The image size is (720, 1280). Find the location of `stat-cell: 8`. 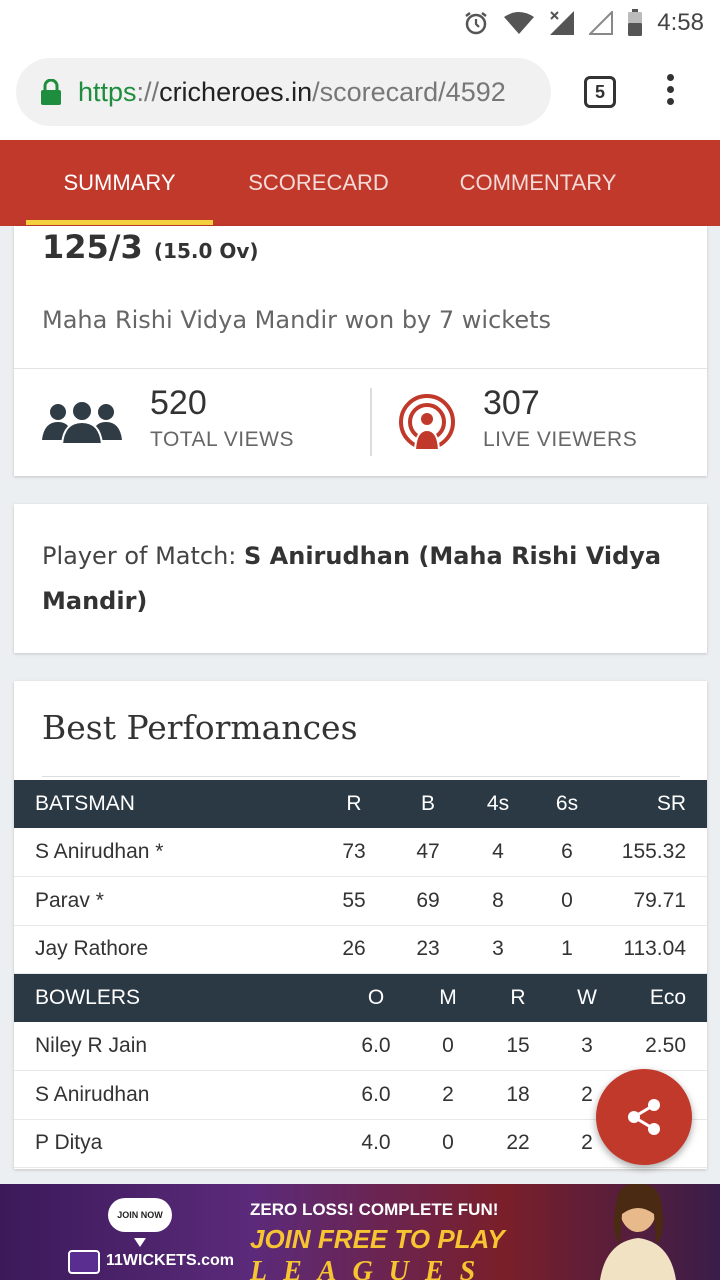

stat-cell: 8 is located at coordinates (498, 901).